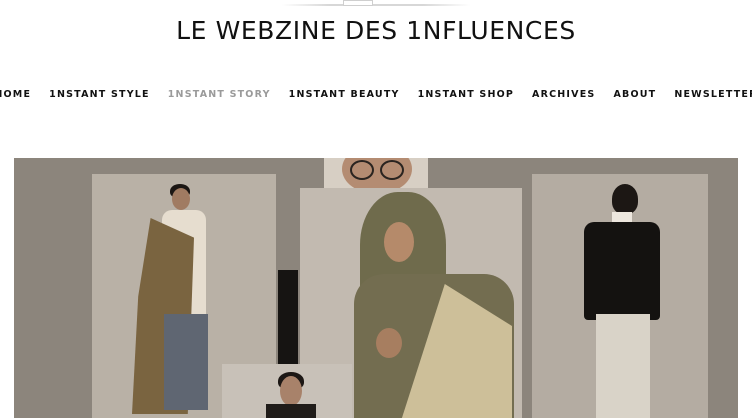 This screenshot has height=418, width=752. I want to click on nav-item-about: ABOUT, so click(634, 96).